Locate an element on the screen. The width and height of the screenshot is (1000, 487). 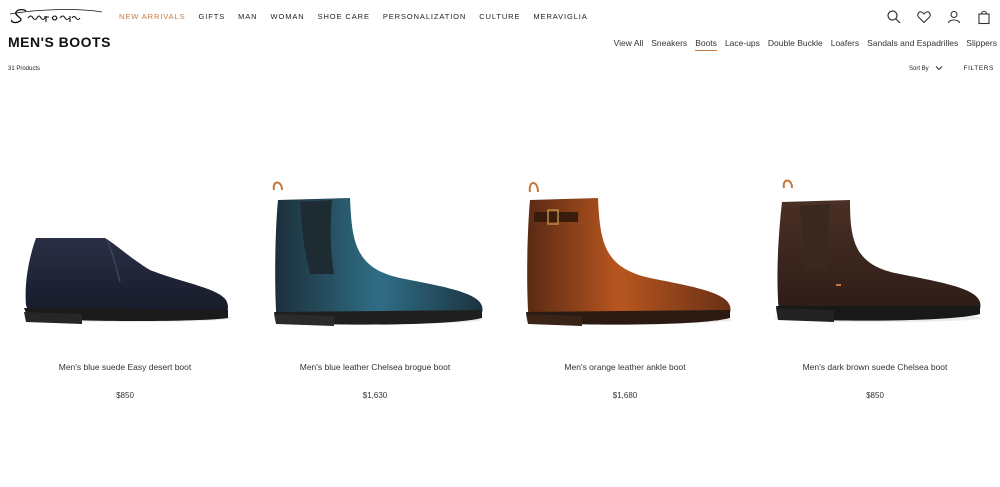
sort-by-label: Sort By is located at coordinates (919, 69).